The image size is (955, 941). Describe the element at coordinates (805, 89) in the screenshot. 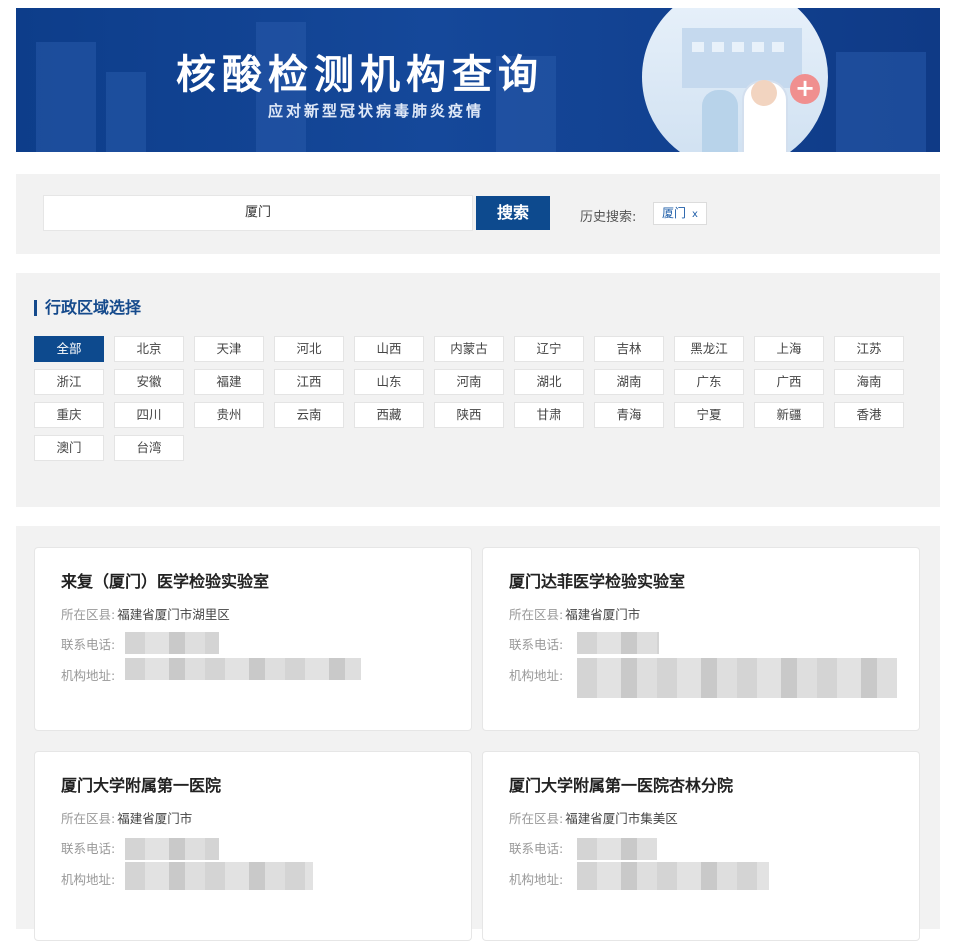

I see `medical-cross-icon: +` at that location.